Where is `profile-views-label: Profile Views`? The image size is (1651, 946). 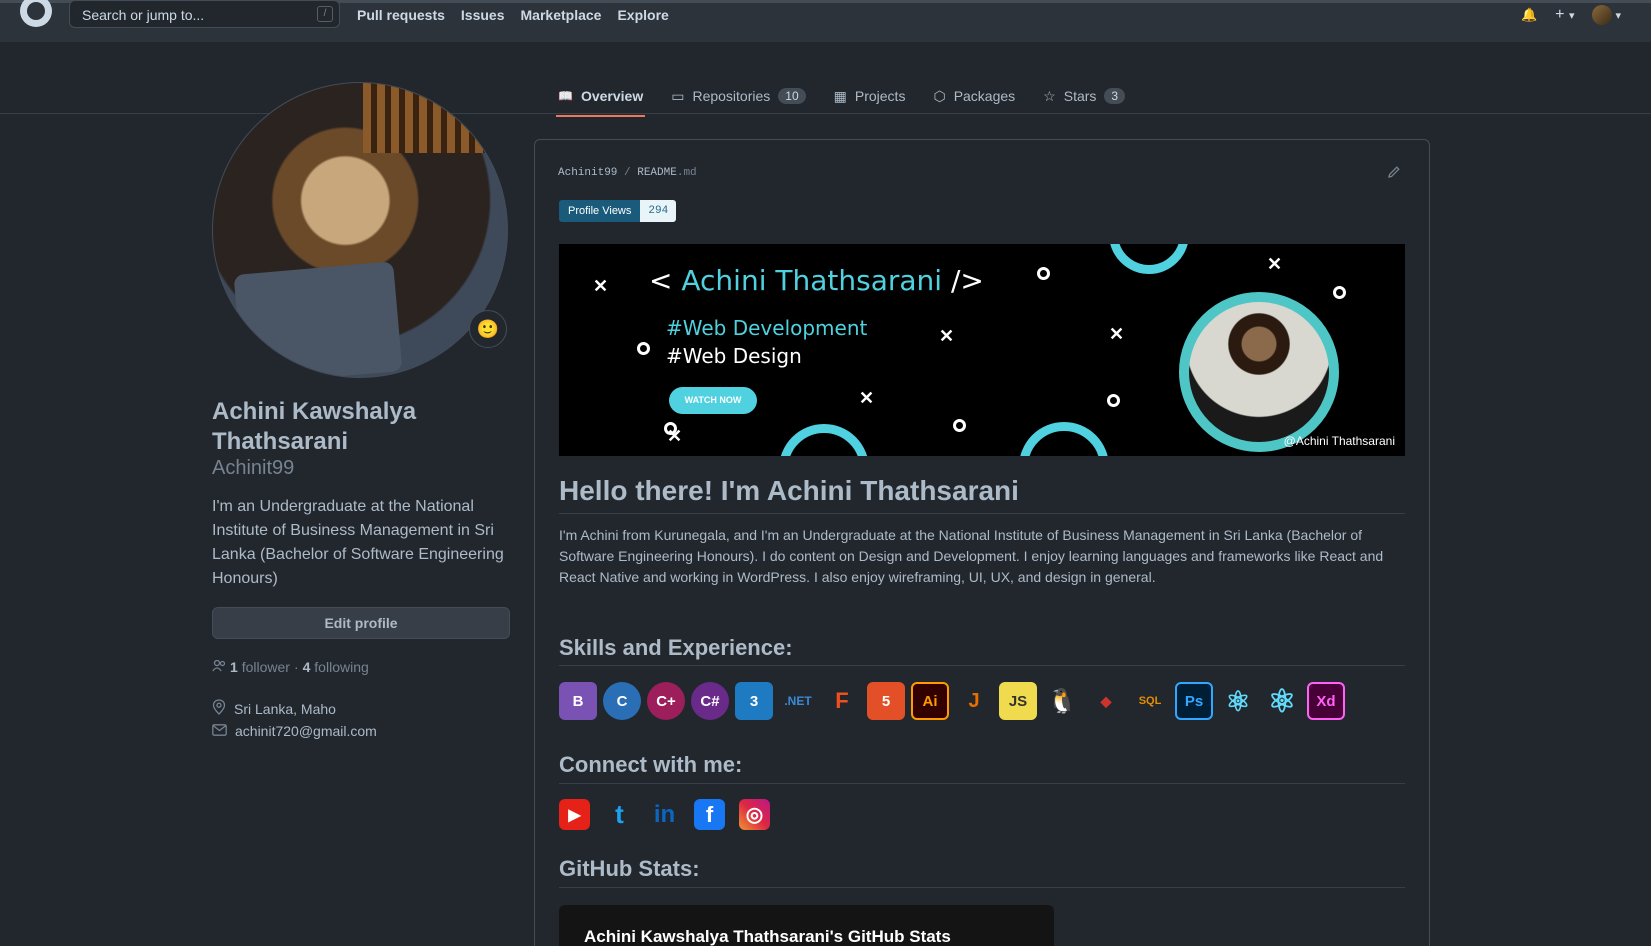 profile-views-label: Profile Views is located at coordinates (600, 211).